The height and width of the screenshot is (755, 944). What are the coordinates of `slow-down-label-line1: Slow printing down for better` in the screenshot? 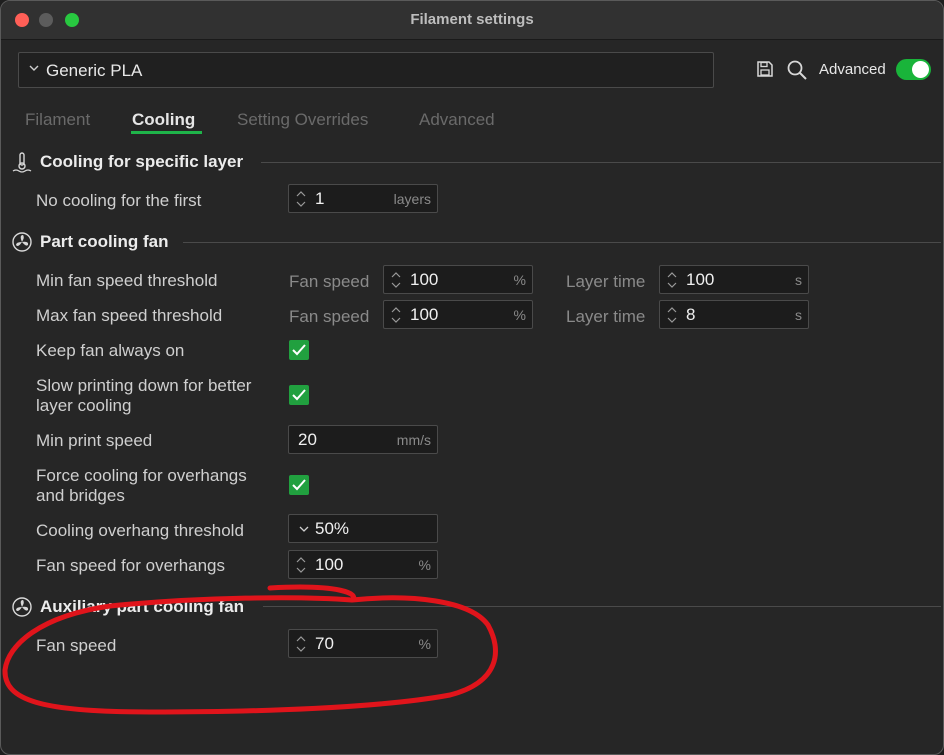 It's located at (144, 385).